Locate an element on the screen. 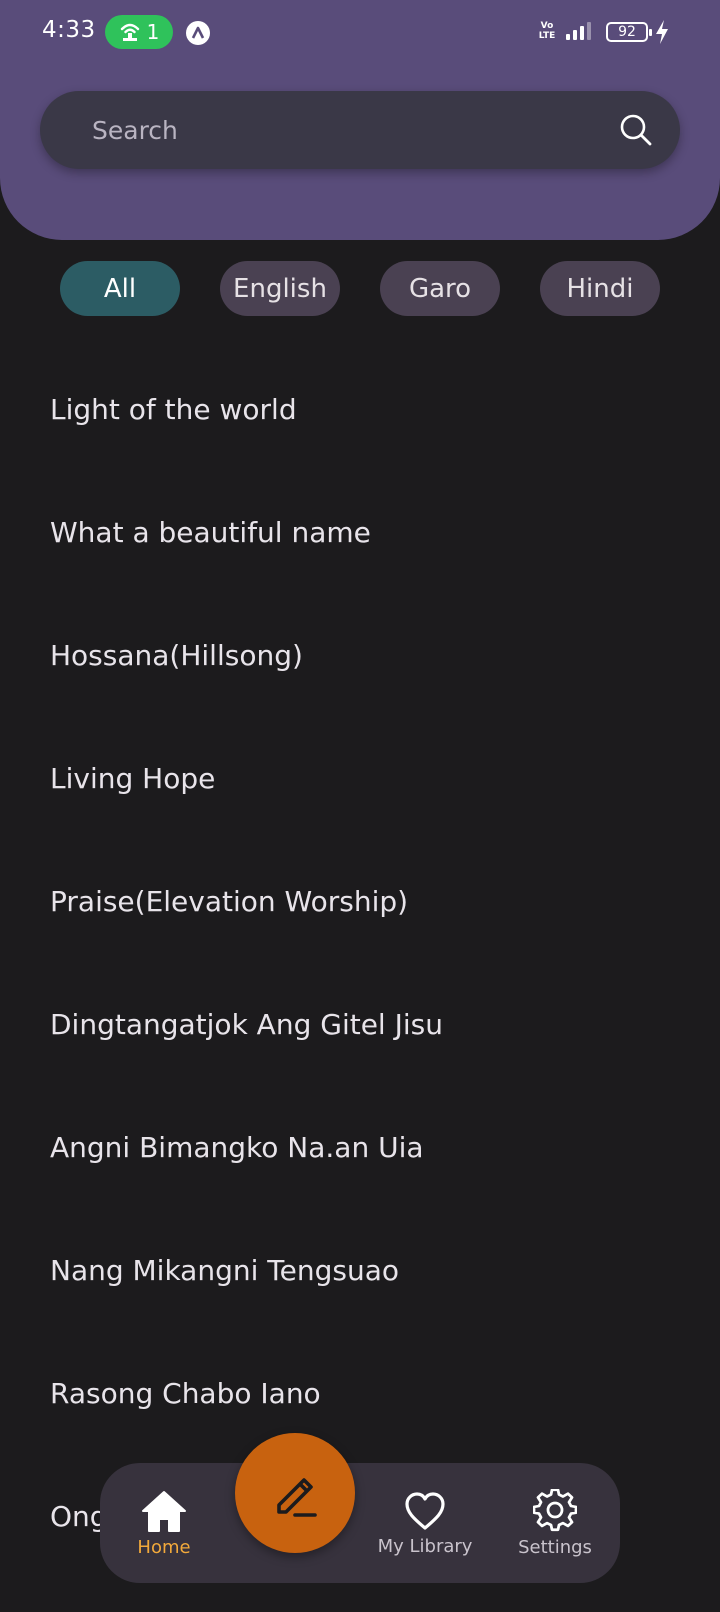 The image size is (720, 1612). nav-home: Home is located at coordinates (164, 1523).